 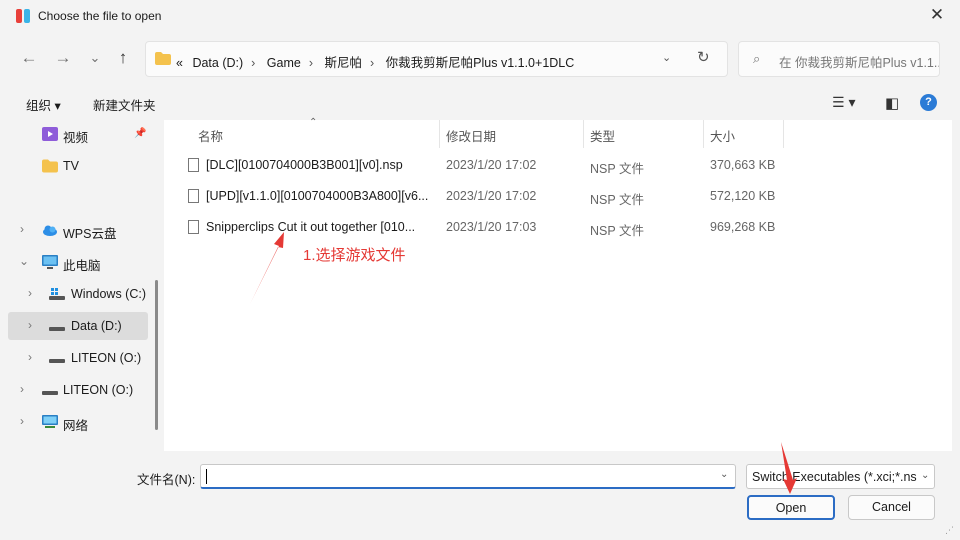 What do you see at coordinates (50, 262) in the screenshot?
I see `computer-icon` at bounding box center [50, 262].